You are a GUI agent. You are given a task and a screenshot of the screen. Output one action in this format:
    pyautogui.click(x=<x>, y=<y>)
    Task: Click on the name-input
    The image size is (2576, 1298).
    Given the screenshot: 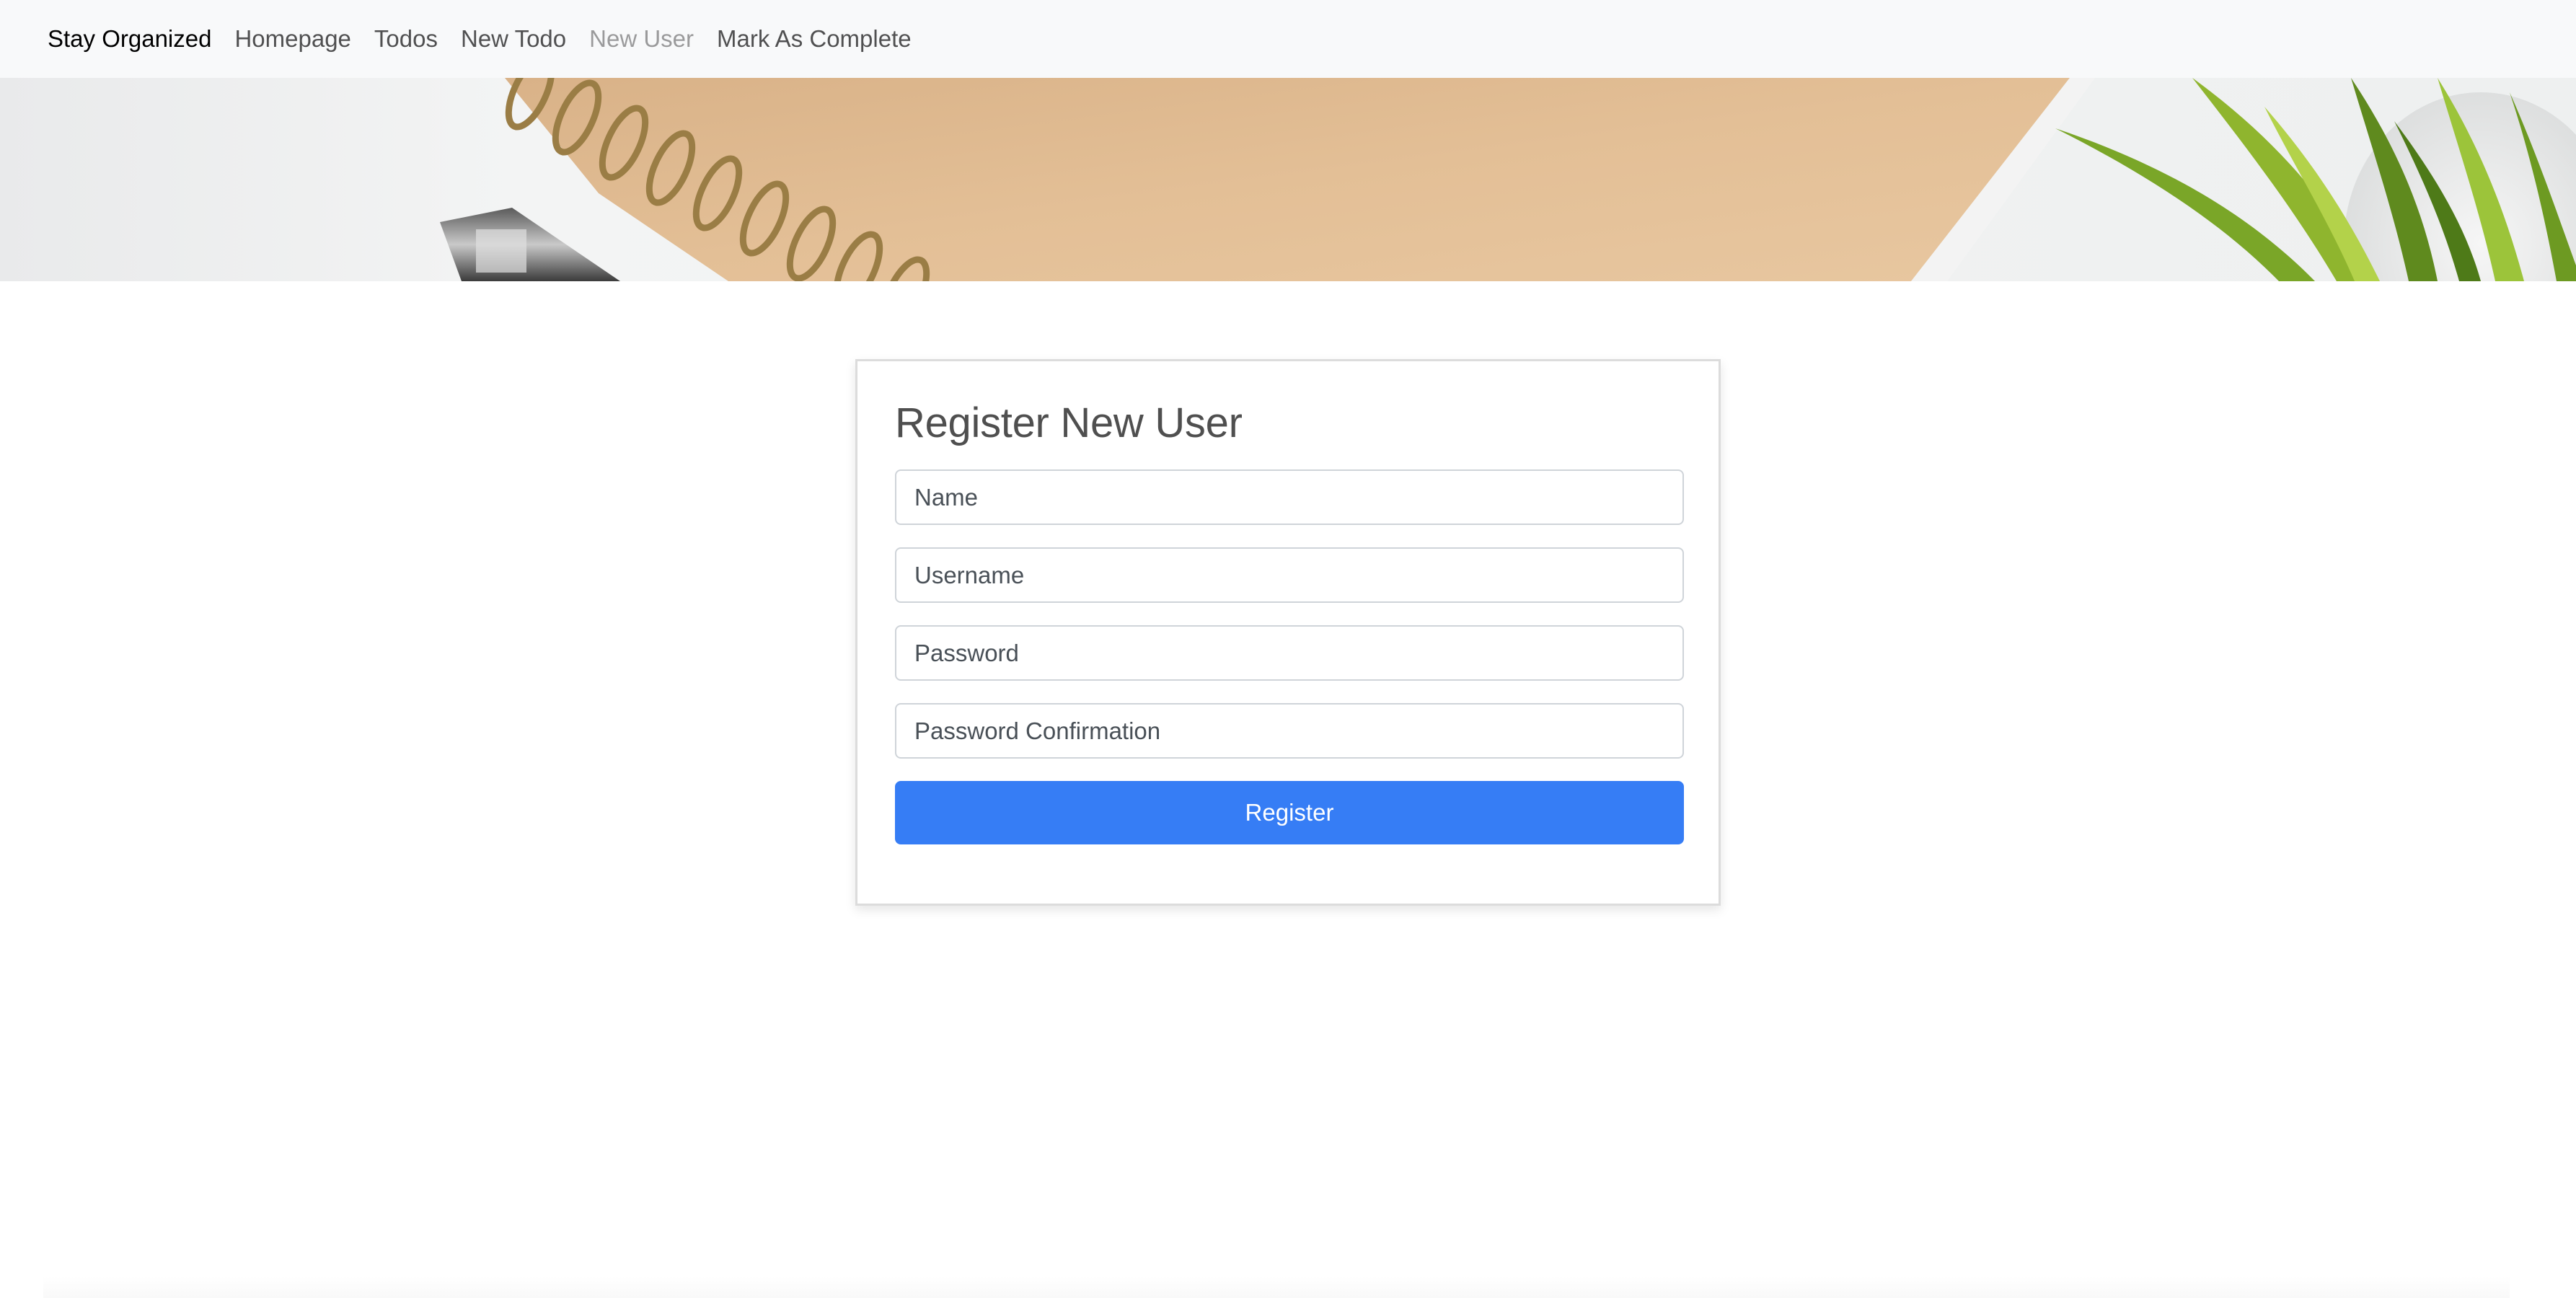 What is the action you would take?
    pyautogui.click(x=1289, y=497)
    